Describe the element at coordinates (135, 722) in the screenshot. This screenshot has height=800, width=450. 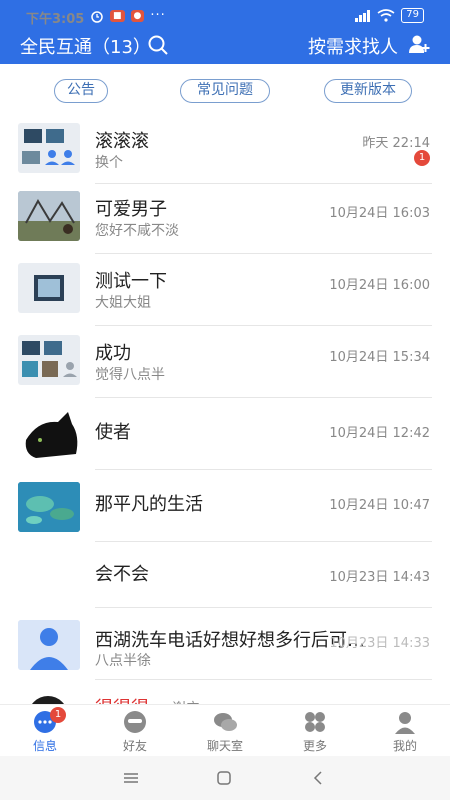
I see `friends-icon` at that location.